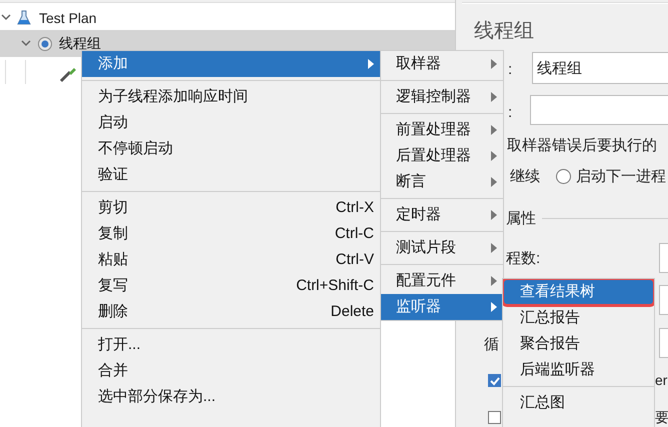  Describe the element at coordinates (491, 345) in the screenshot. I see `field-label: 循` at that location.